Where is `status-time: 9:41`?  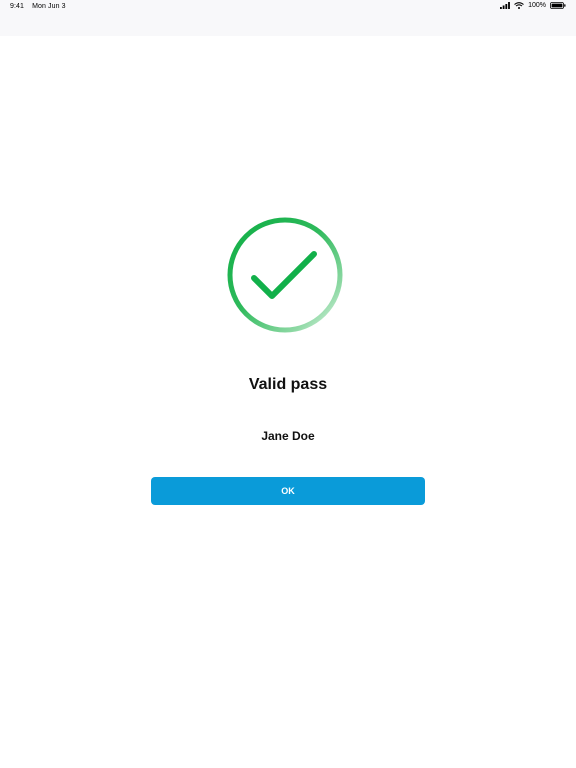
status-time: 9:41 is located at coordinates (17, 6).